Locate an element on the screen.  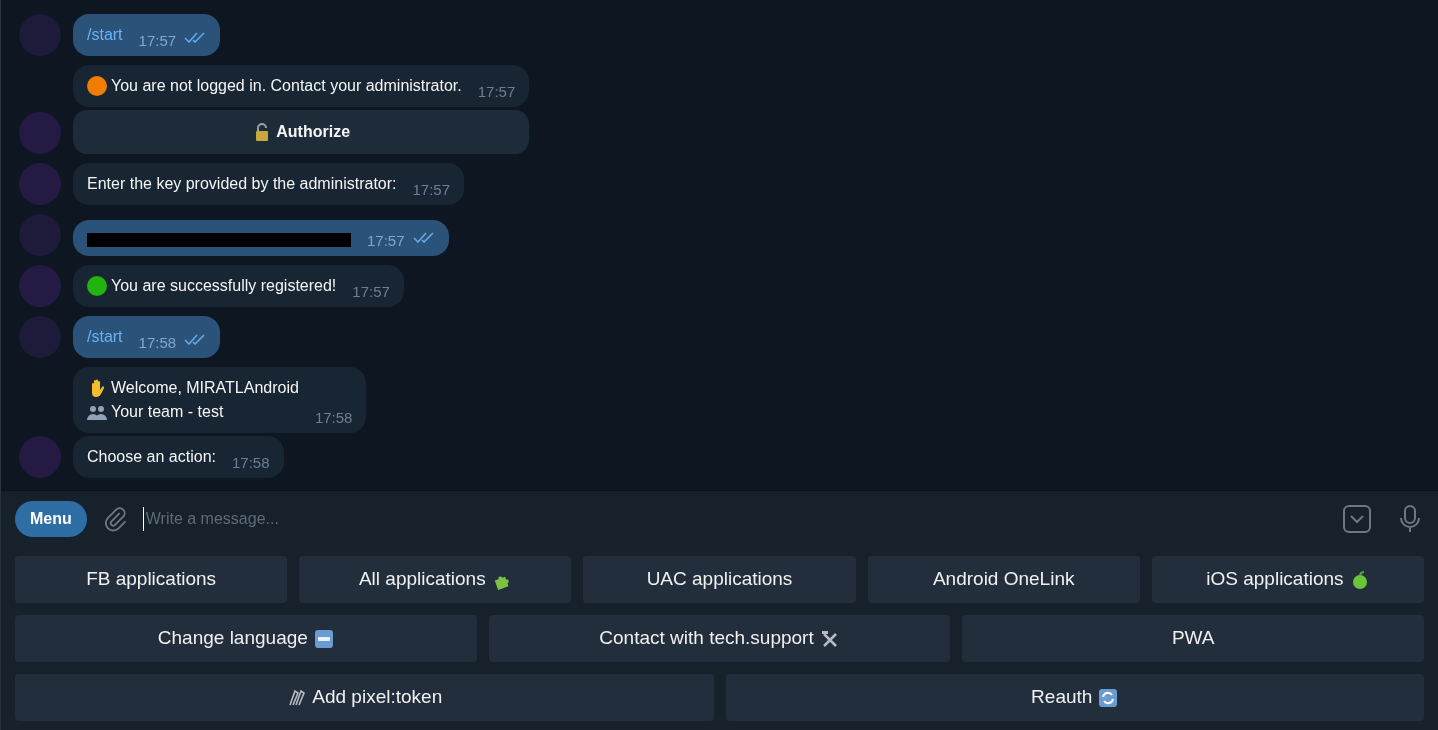
message-text: You are not logged in. Contact your administrator. is located at coordinates (286, 86).